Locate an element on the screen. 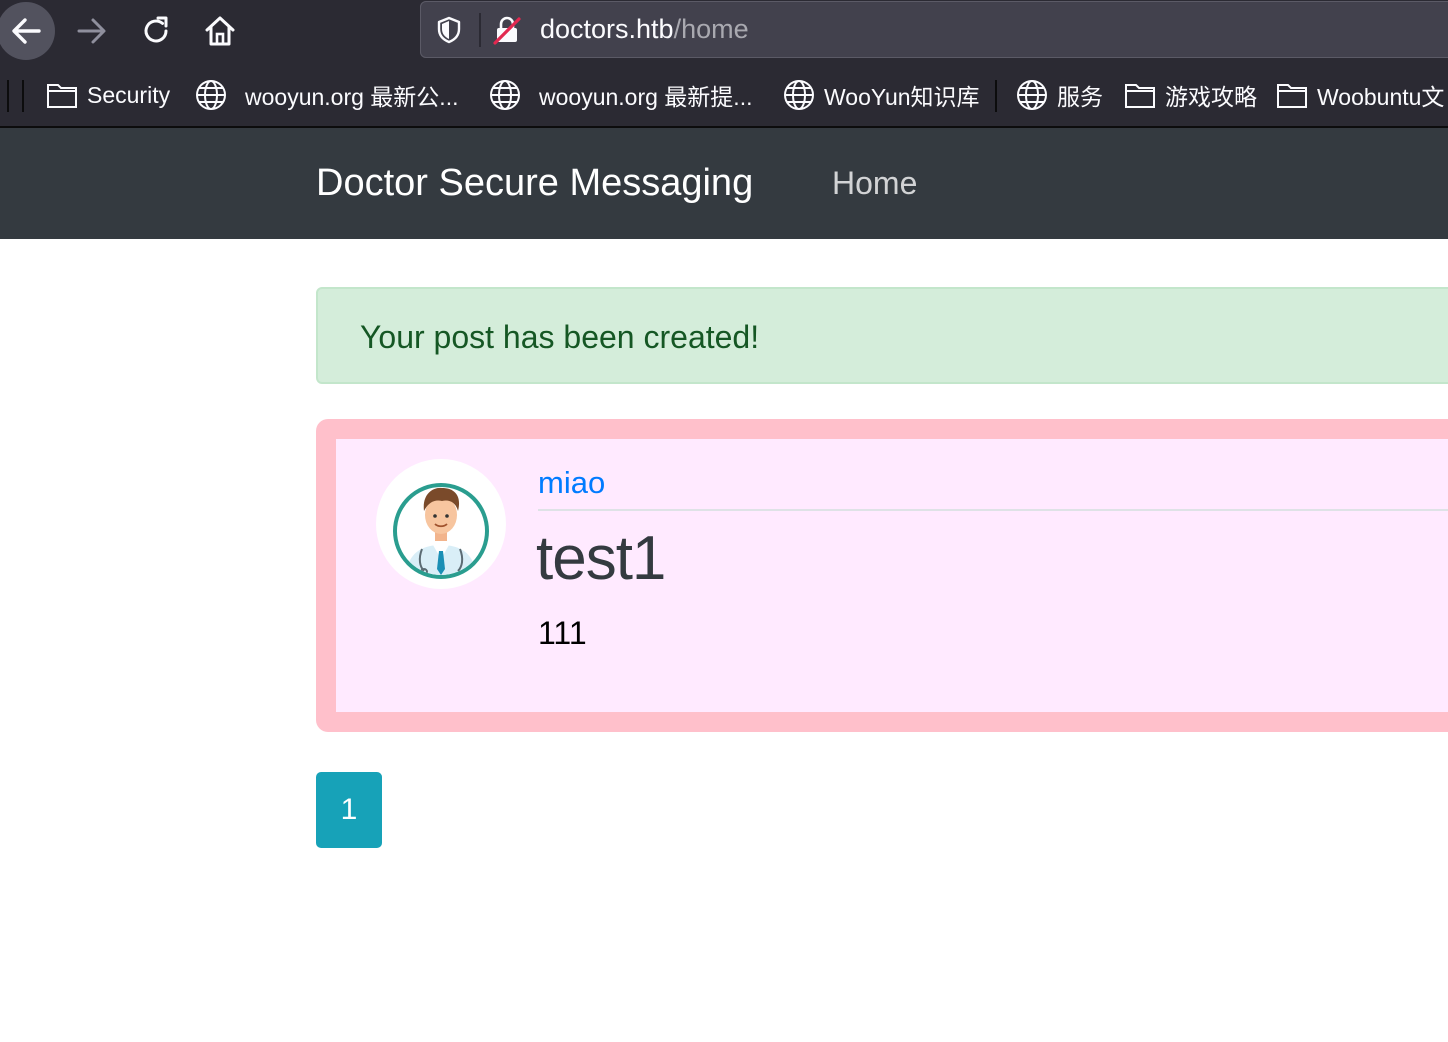  site-navbar: Doctor Secure Messaging Home is located at coordinates (724, 183).